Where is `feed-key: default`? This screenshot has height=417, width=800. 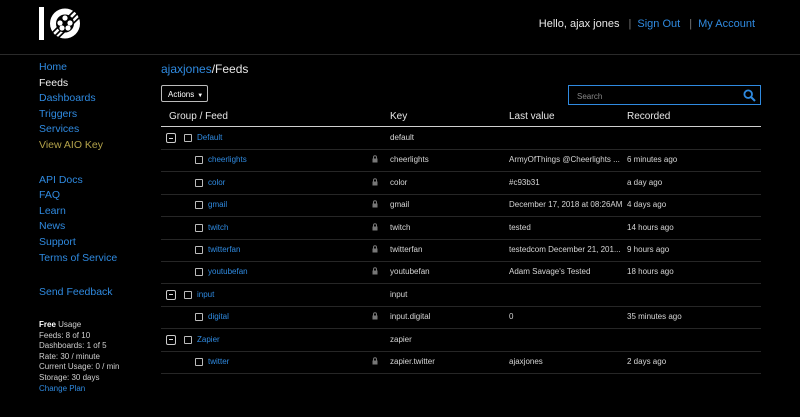 feed-key: default is located at coordinates (402, 137).